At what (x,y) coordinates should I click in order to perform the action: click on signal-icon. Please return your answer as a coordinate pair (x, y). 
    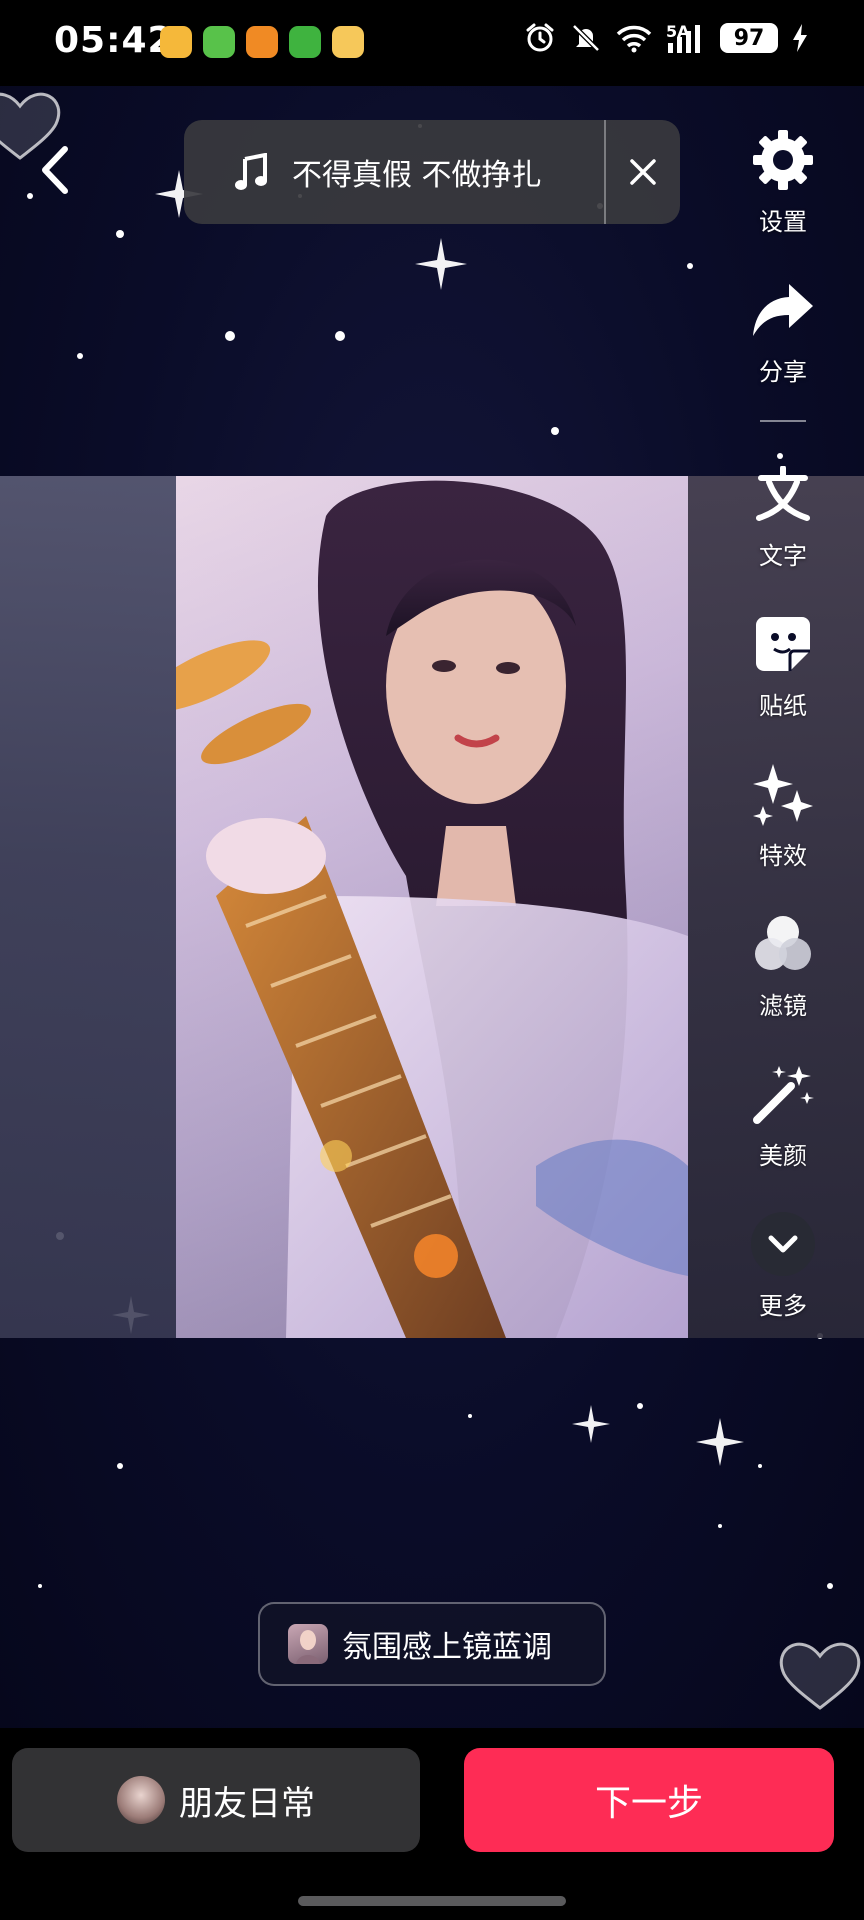
    Looking at the image, I should click on (684, 39).